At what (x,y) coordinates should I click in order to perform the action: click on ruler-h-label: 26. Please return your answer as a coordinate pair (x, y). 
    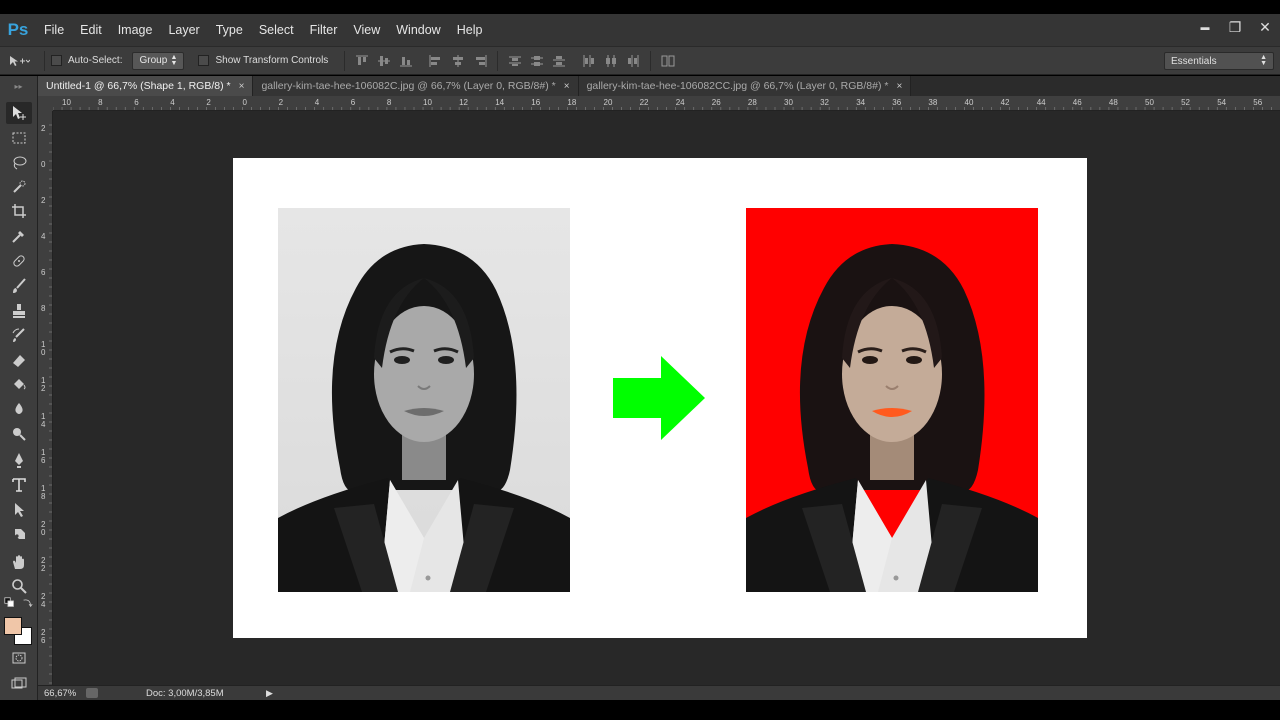
    Looking at the image, I should click on (716, 102).